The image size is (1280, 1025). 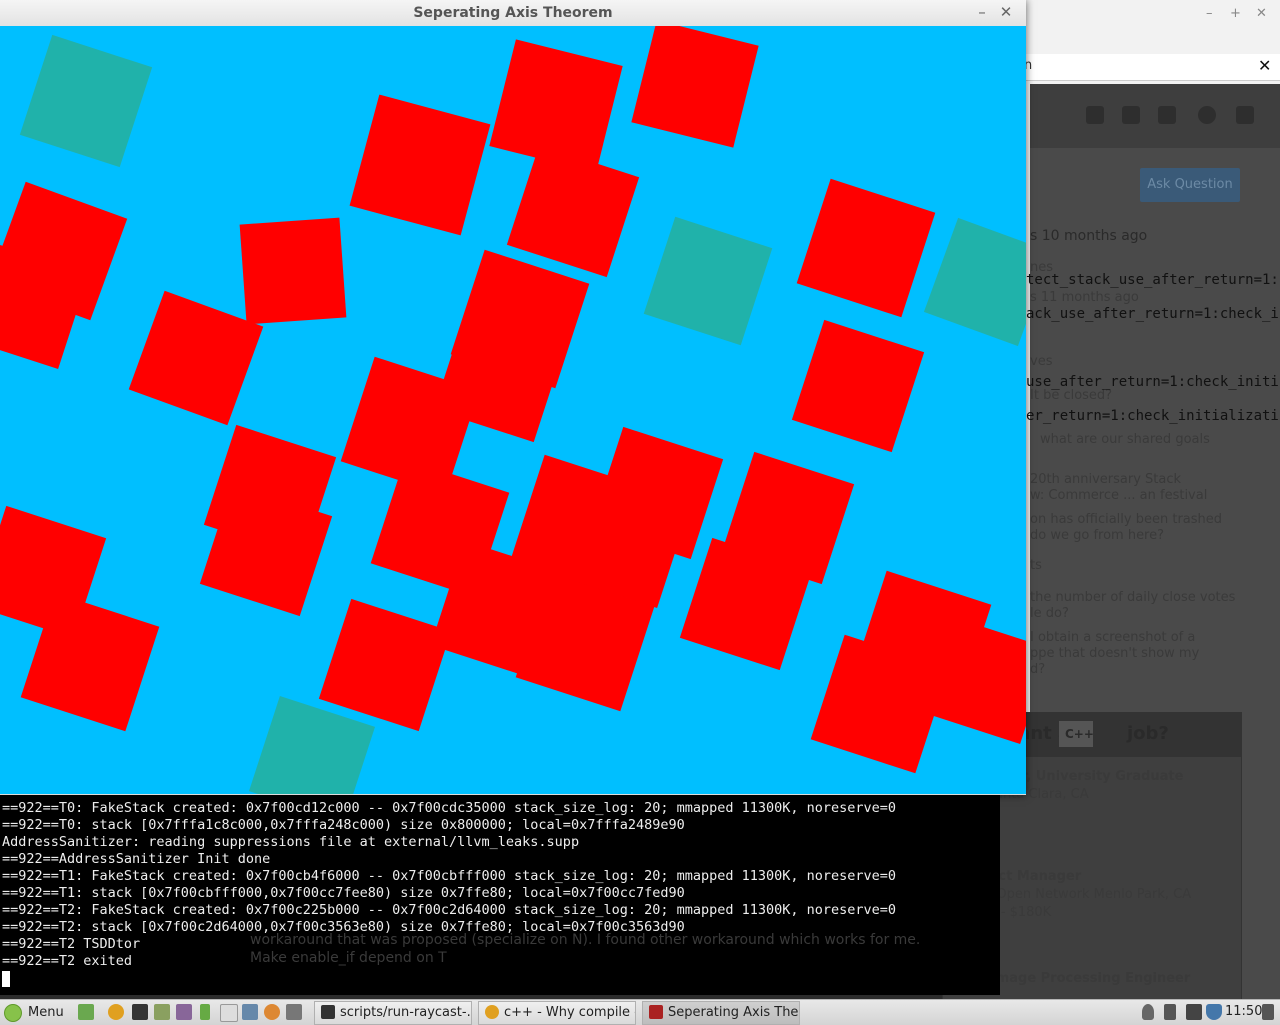 What do you see at coordinates (1170, 1012) in the screenshot?
I see `pen-icon` at bounding box center [1170, 1012].